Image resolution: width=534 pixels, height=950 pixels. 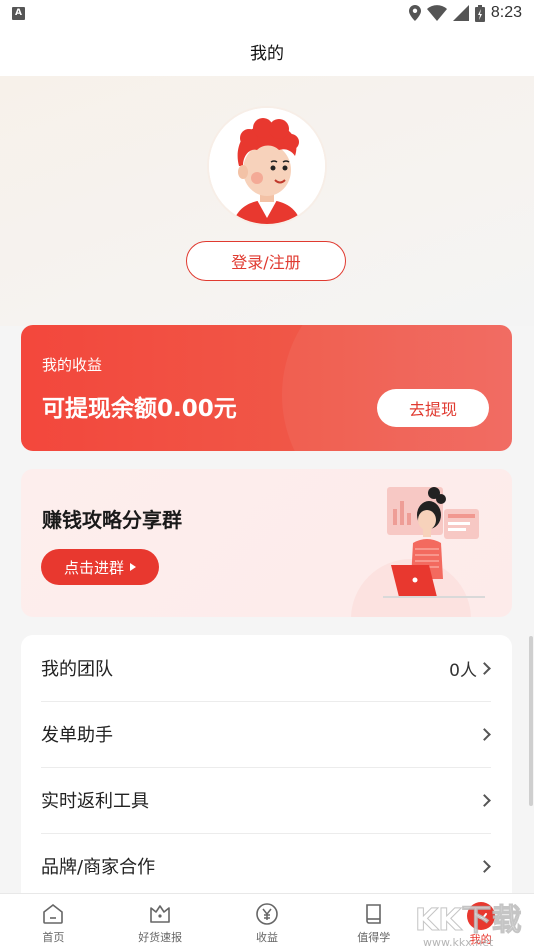 What do you see at coordinates (267, 13) in the screenshot?
I see `status-bar: A 8:23` at bounding box center [267, 13].